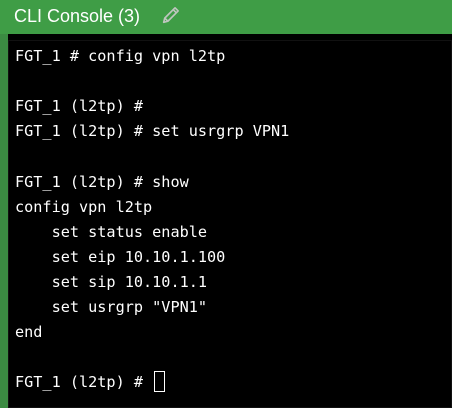 Image resolution: width=452 pixels, height=408 pixels. I want to click on terminal-line: FGT_1 (l2tp) #, so click(79, 106).